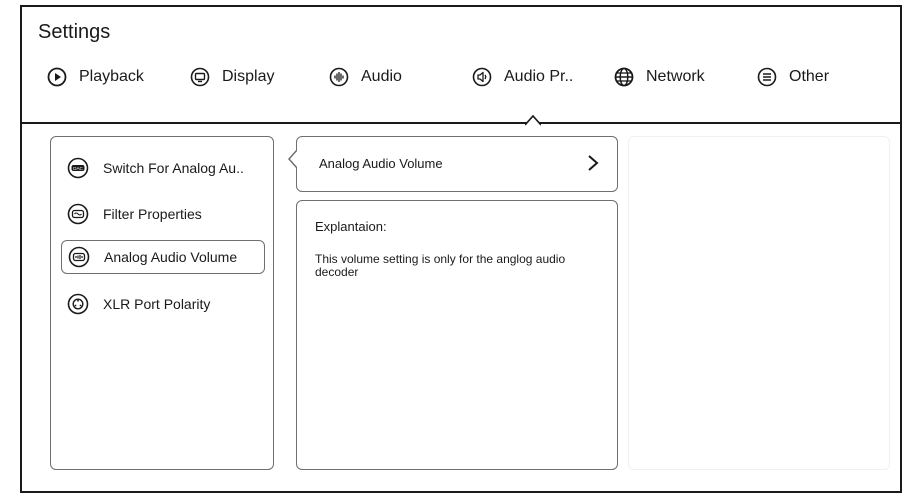 The image size is (909, 498). I want to click on tab-label: Audio, so click(381, 76).